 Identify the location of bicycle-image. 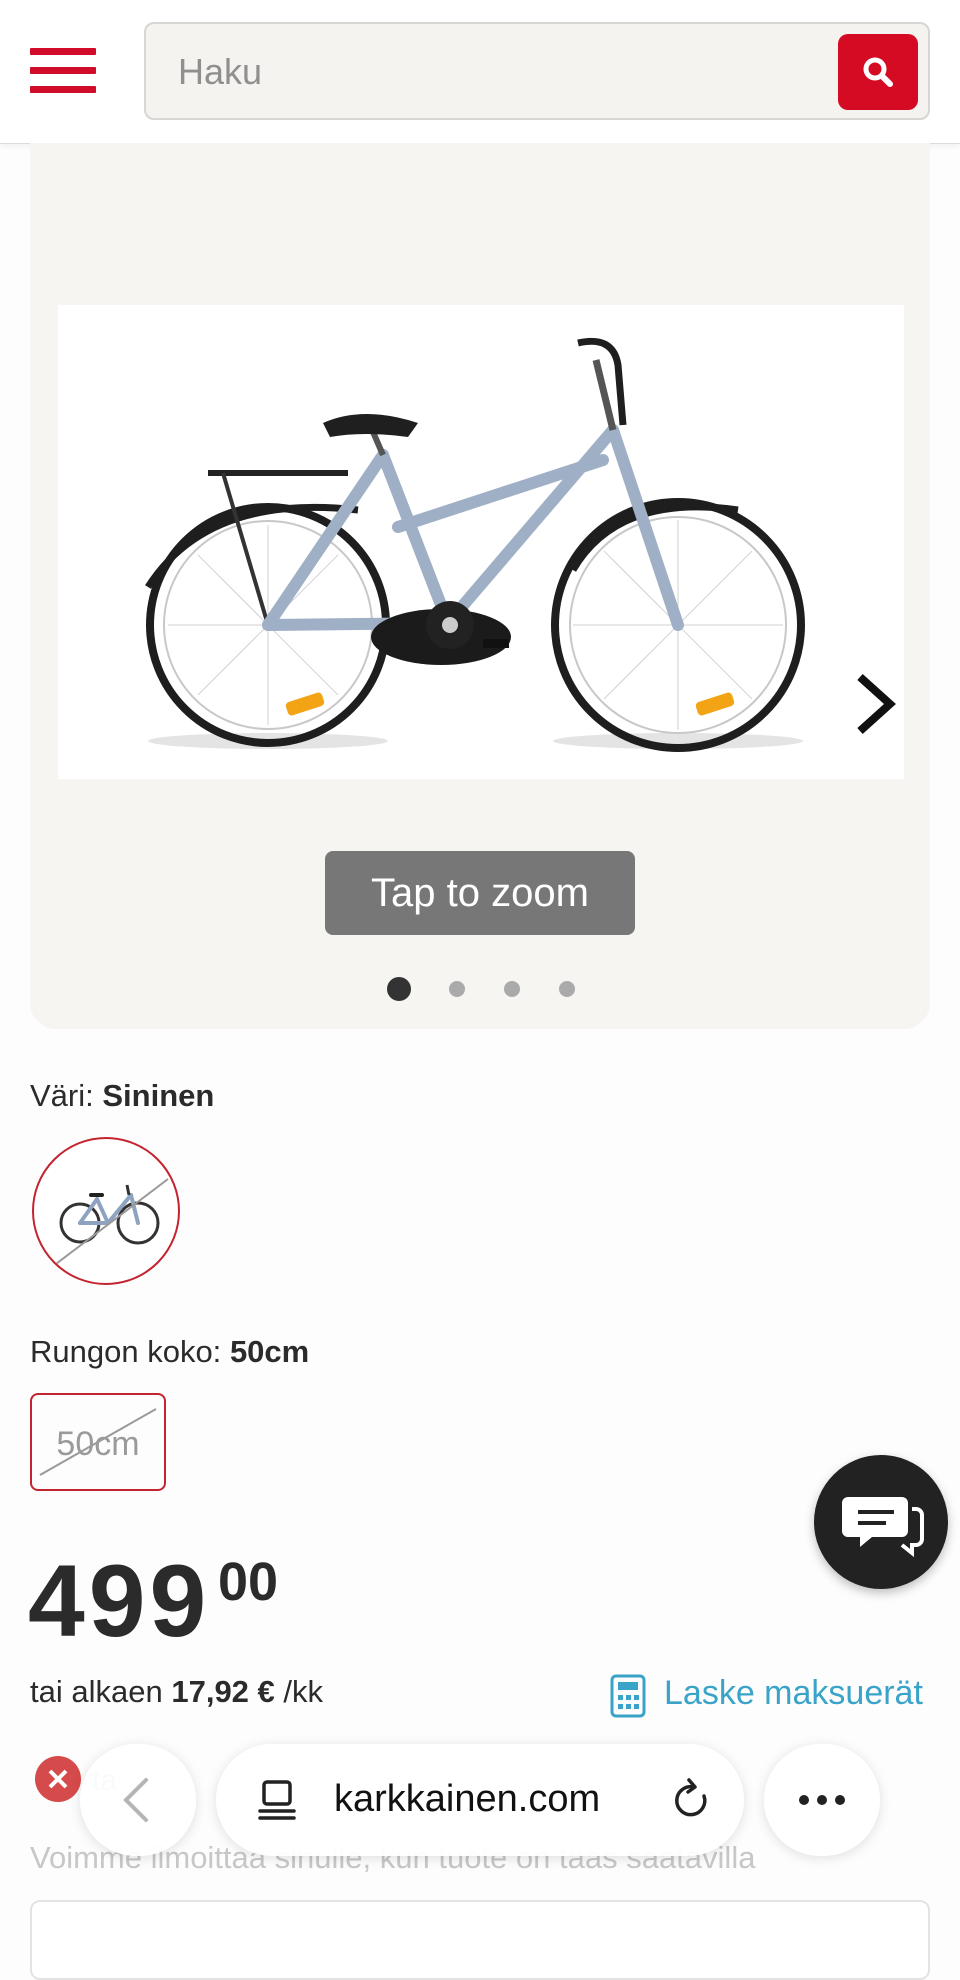
(475, 544).